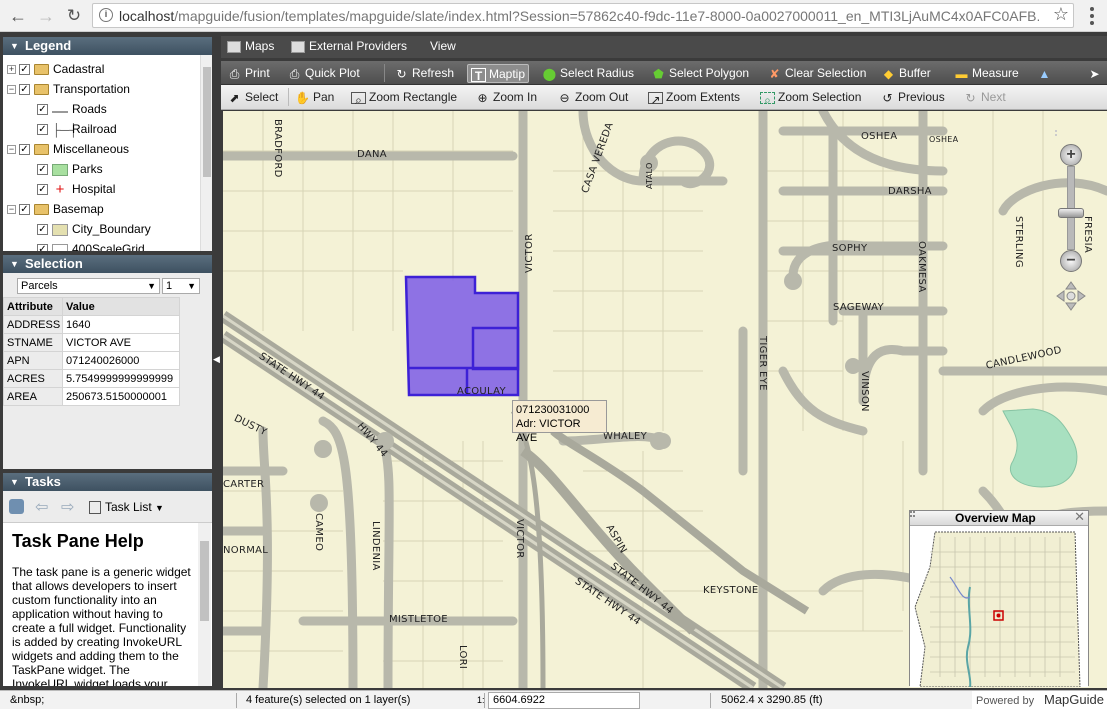 The height and width of the screenshot is (709, 1107). What do you see at coordinates (816, 73) in the screenshot?
I see `clear-selection-button: ✘ Clear Selection` at bounding box center [816, 73].